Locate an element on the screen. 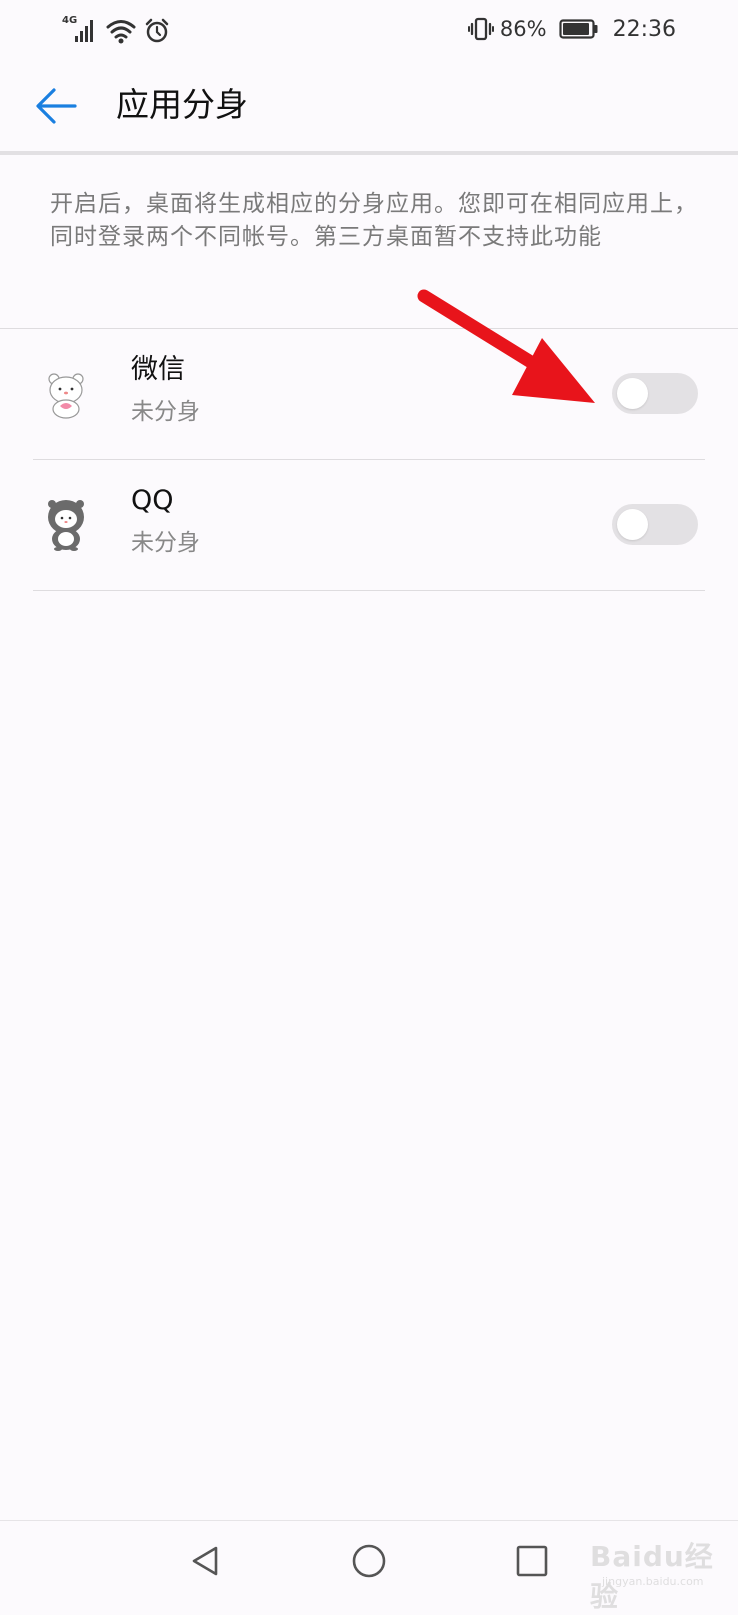 The height and width of the screenshot is (1615, 738). status-left: 4G is located at coordinates (116, 29).